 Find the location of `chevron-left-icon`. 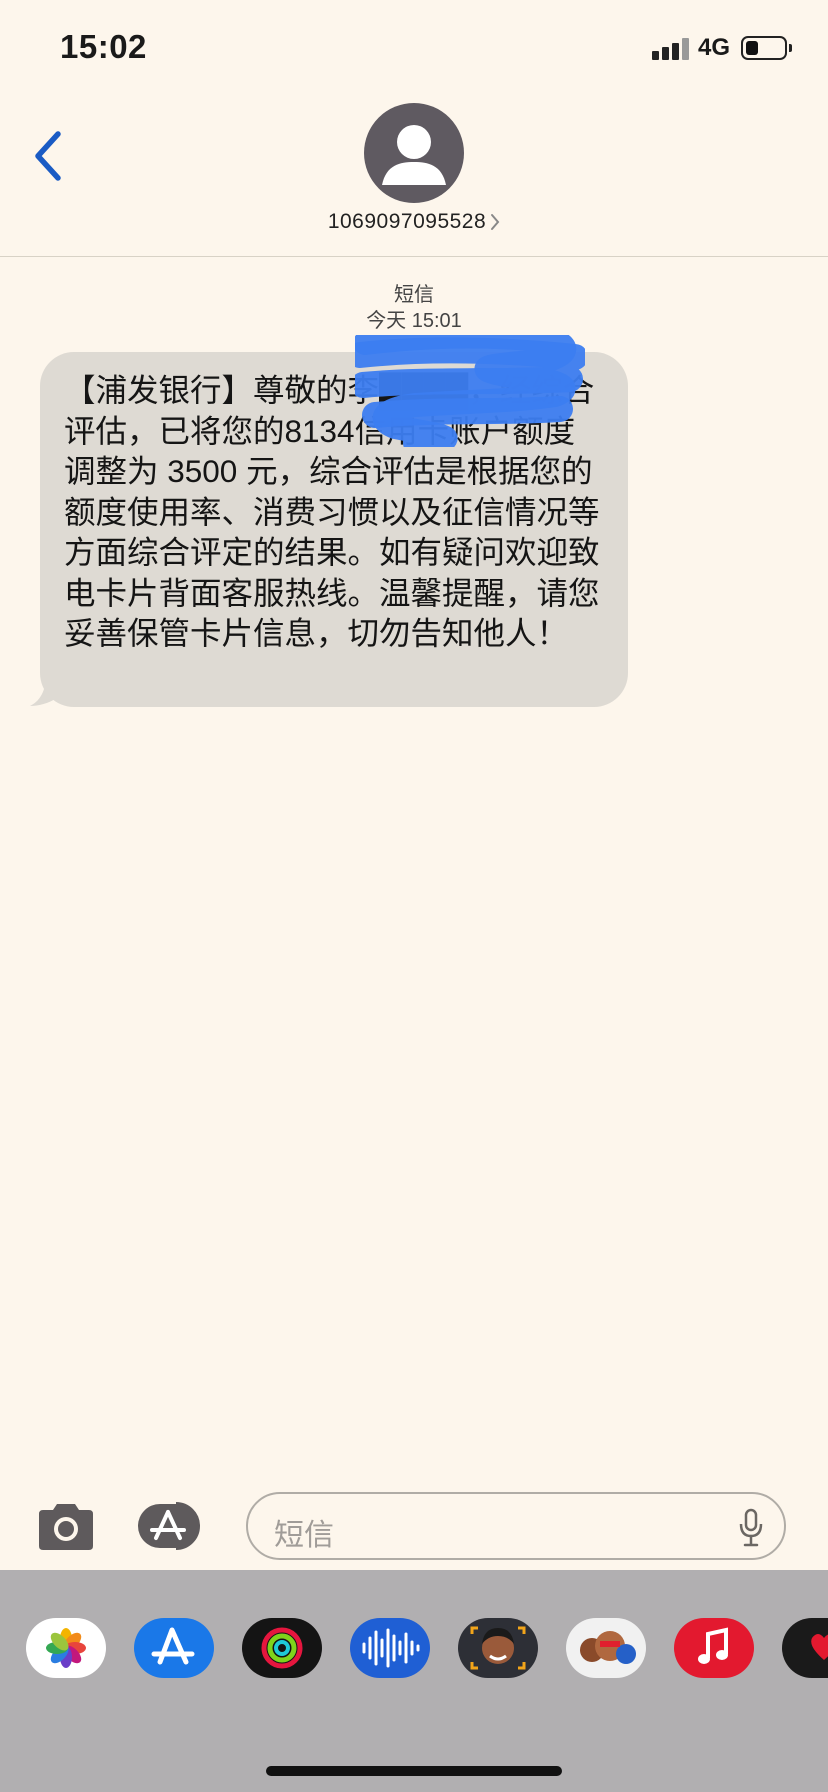

chevron-left-icon is located at coordinates (48, 156).